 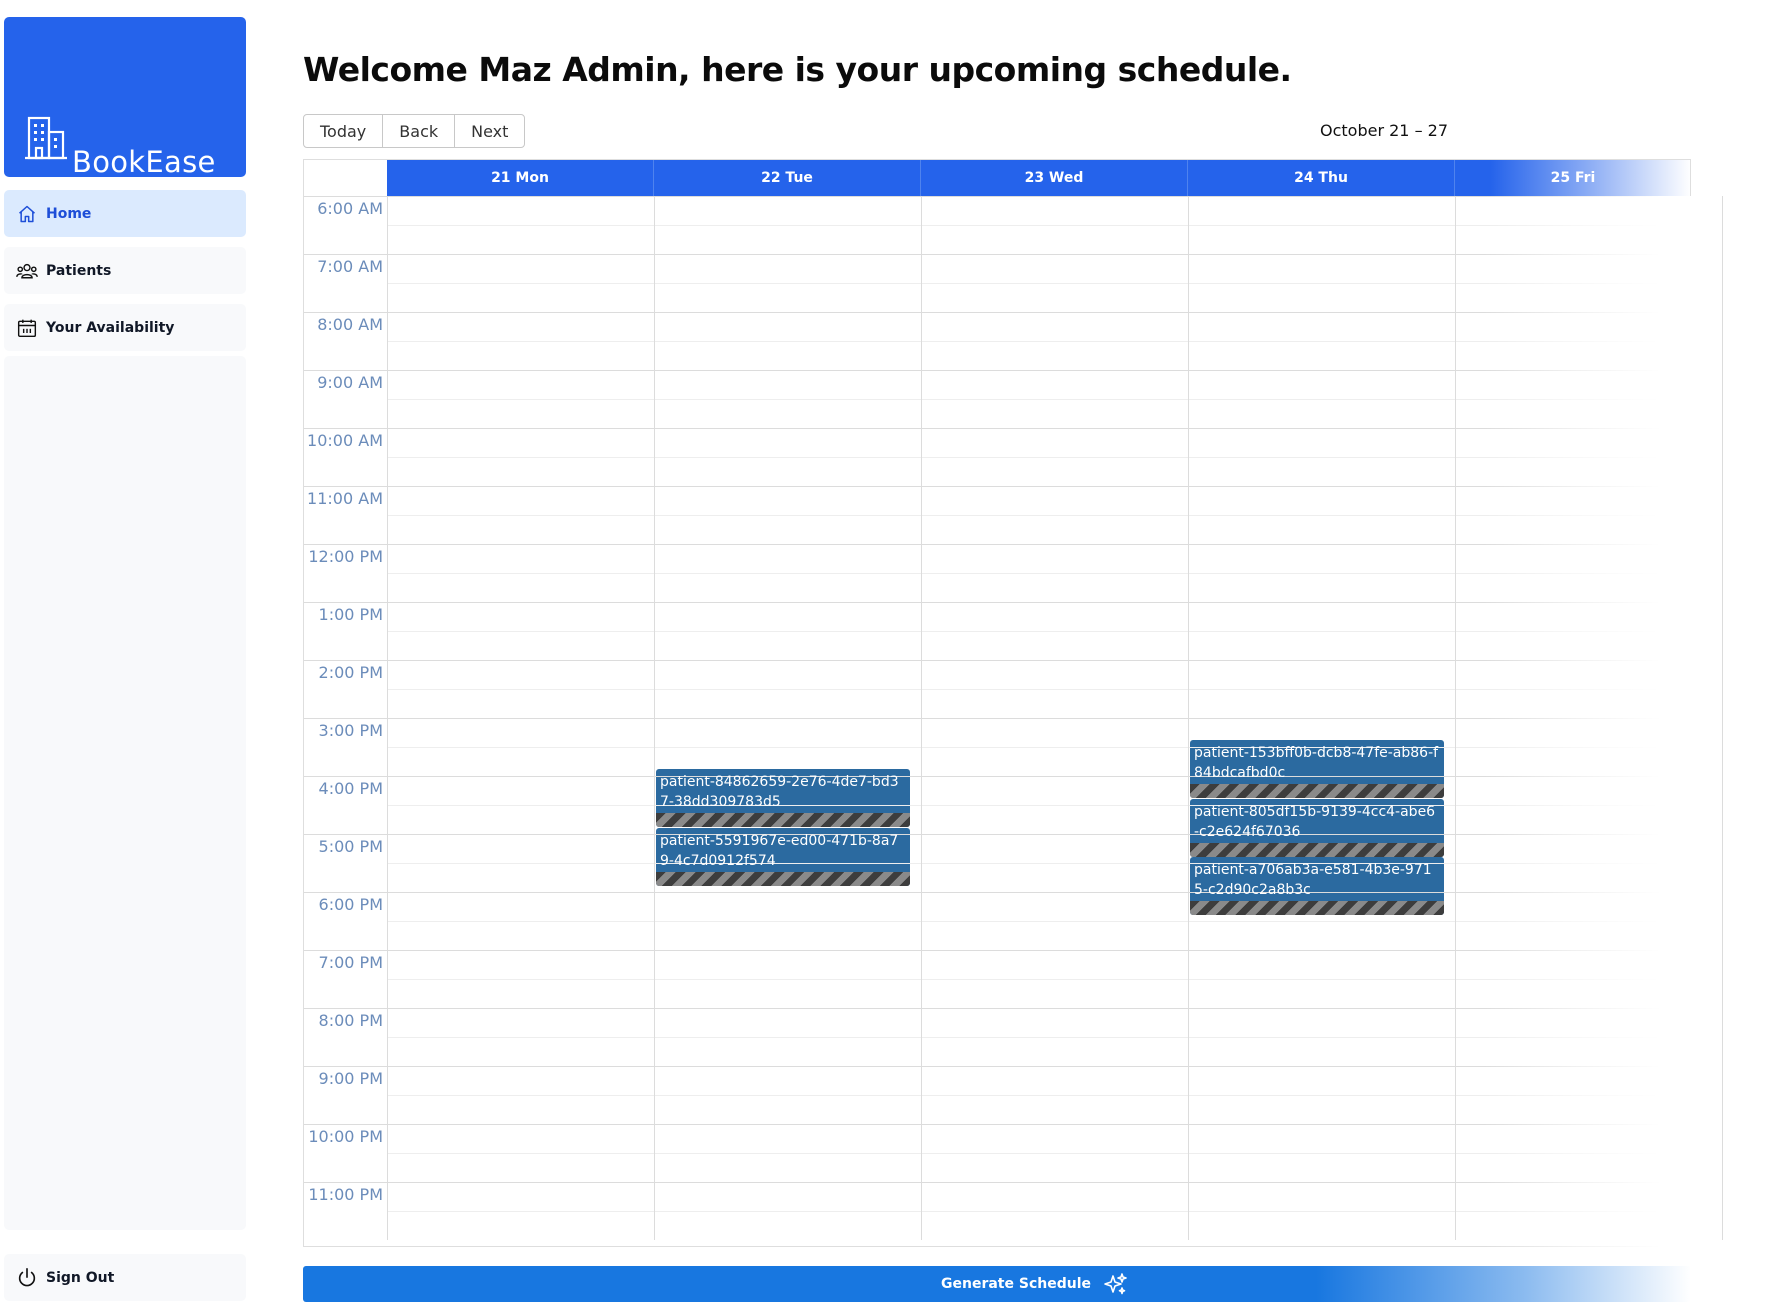 I want to click on time-slot-label: 2:00 PM, so click(x=350, y=672).